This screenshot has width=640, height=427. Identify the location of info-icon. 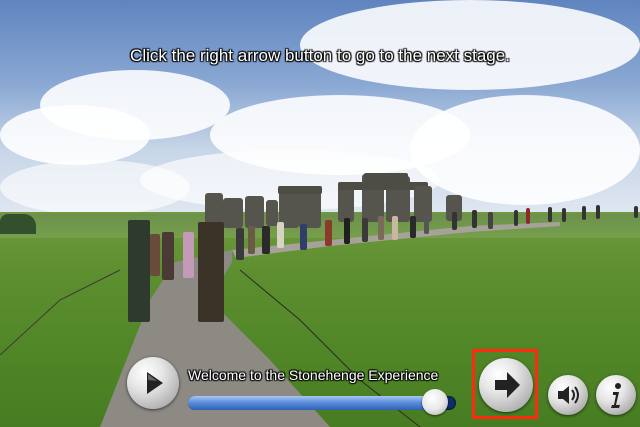
(616, 395).